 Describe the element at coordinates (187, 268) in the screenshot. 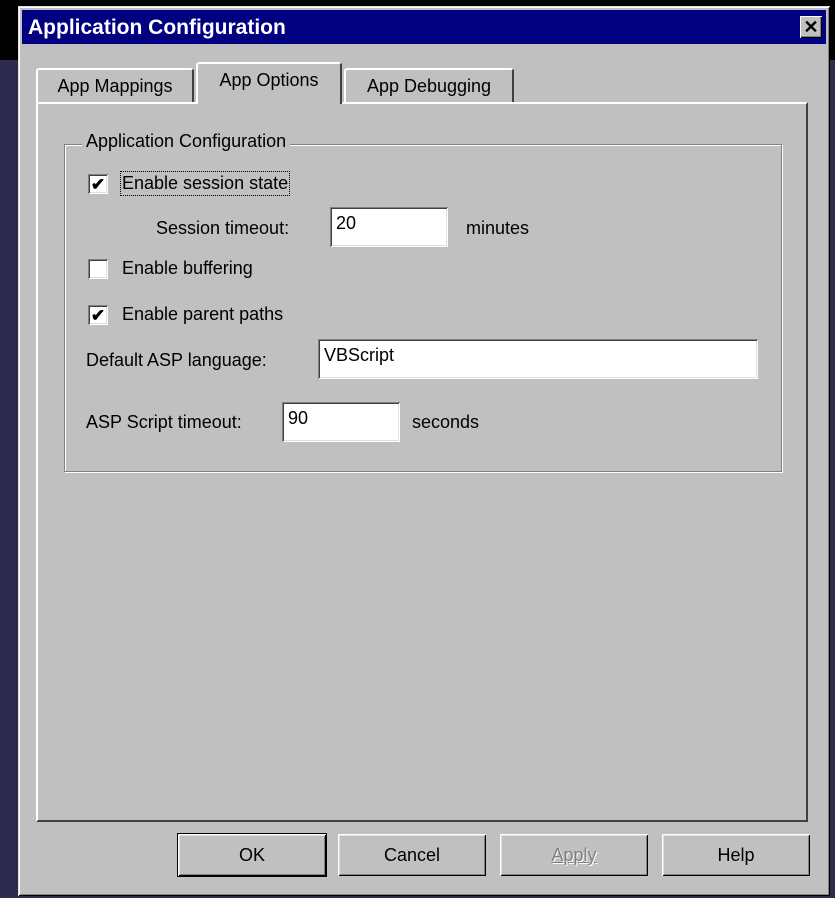

I see `buffering-label: Enable buffering` at that location.